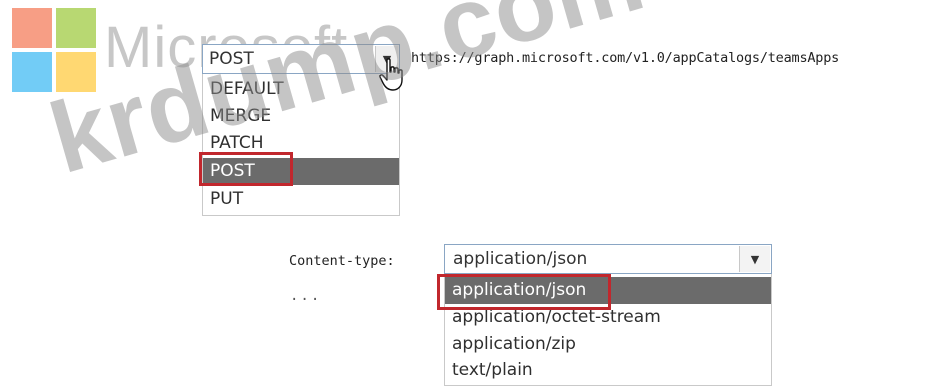  I want to click on method-option-post: POST, so click(301, 171).